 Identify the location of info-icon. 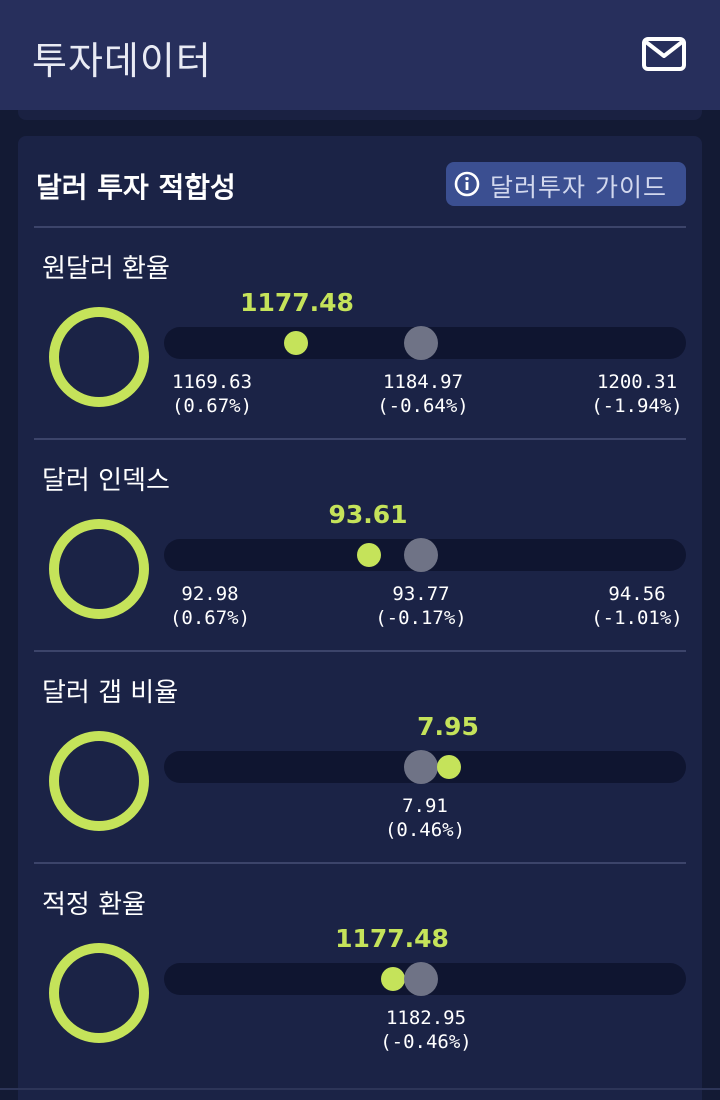
(467, 184).